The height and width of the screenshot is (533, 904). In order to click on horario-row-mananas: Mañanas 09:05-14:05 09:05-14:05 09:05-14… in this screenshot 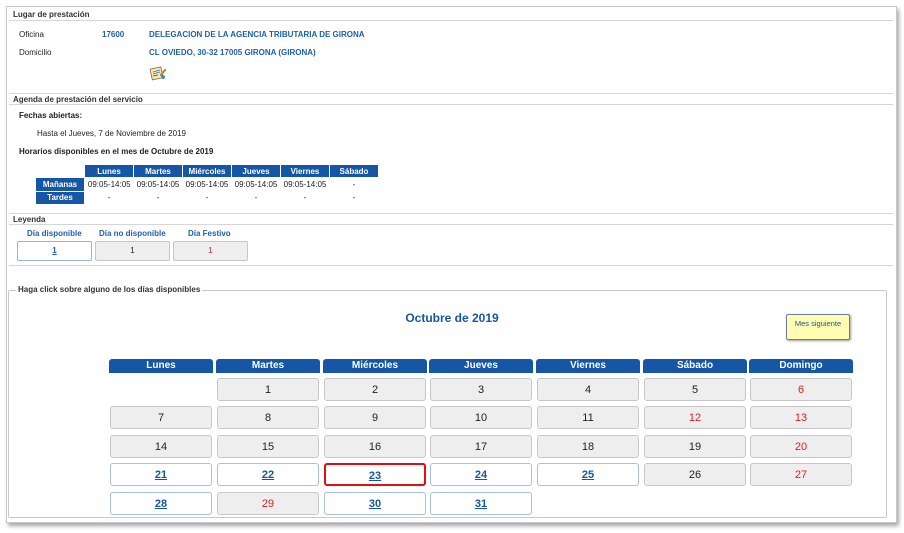, I will do `click(207, 184)`.